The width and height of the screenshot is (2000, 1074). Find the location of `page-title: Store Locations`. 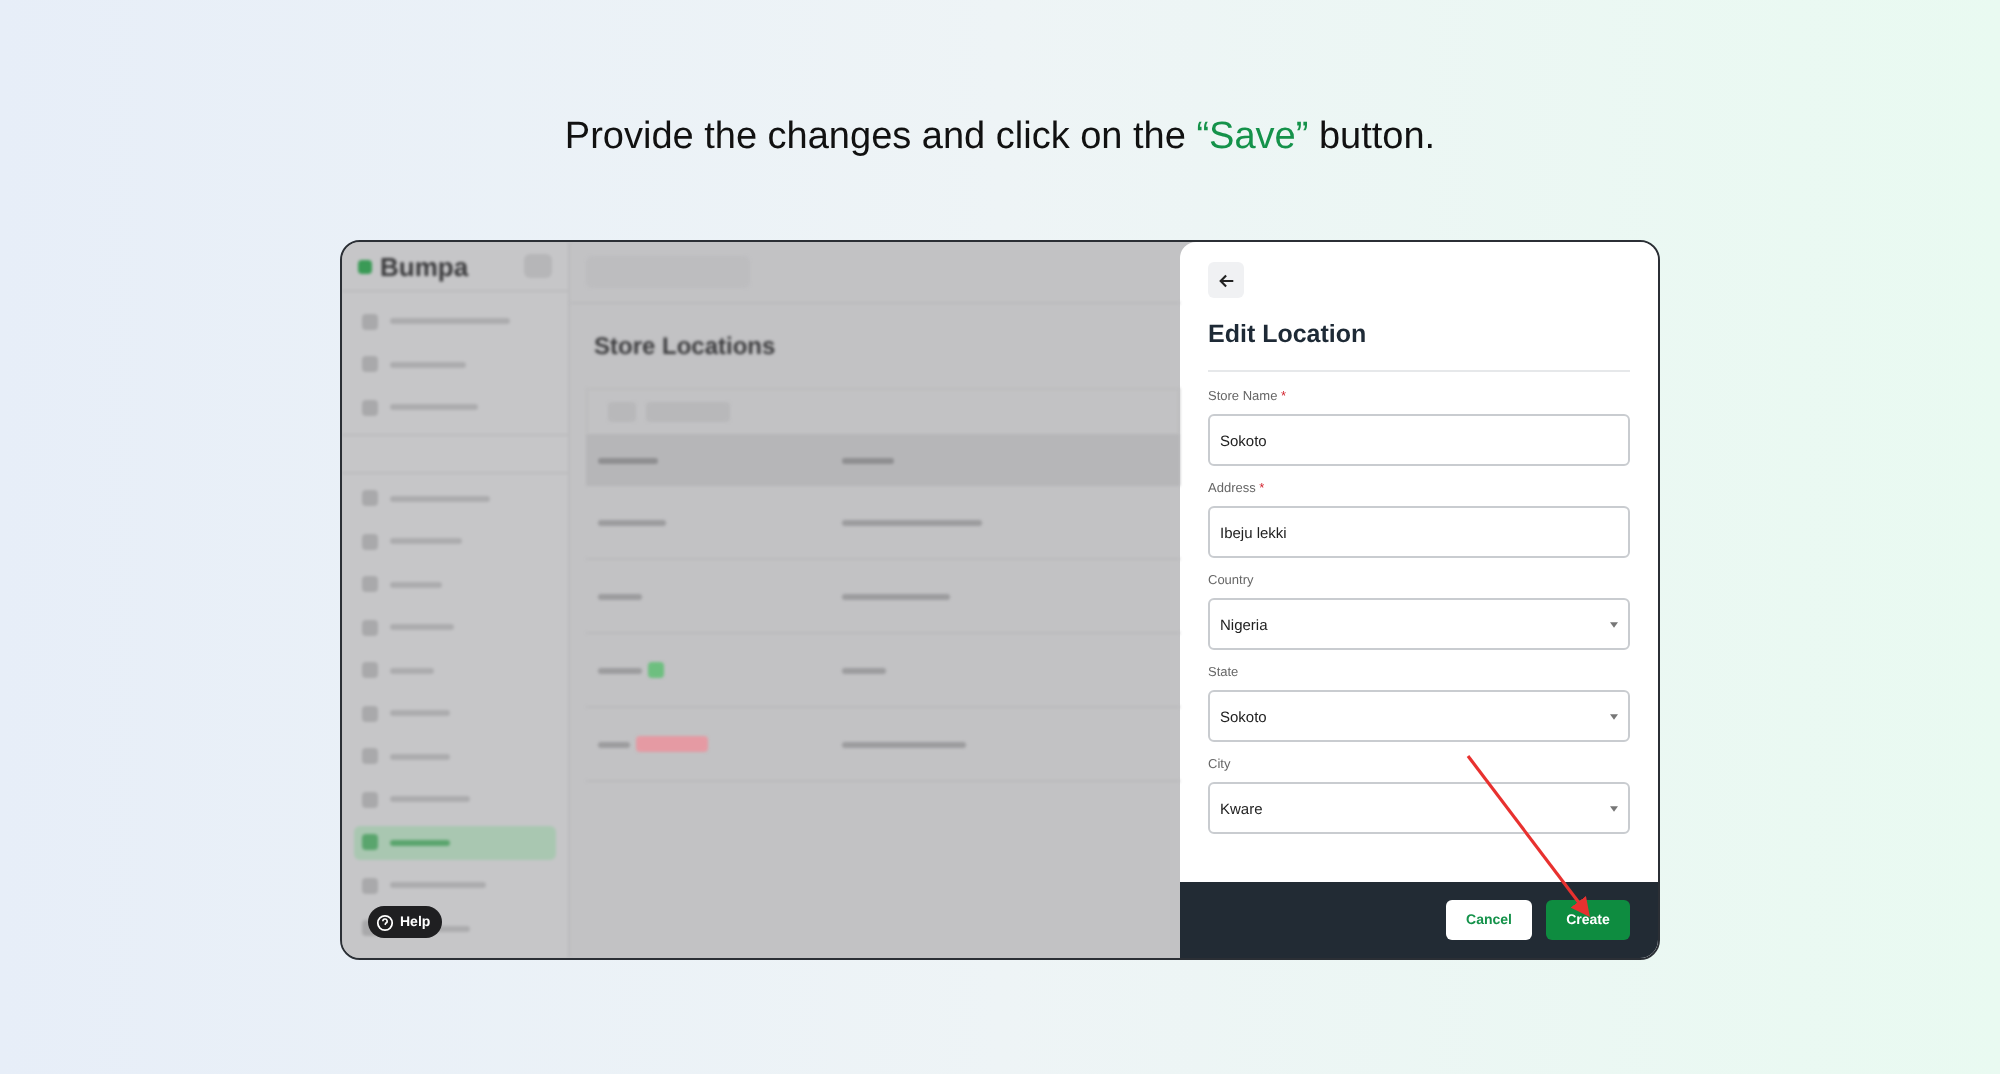

page-title: Store Locations is located at coordinates (686, 346).